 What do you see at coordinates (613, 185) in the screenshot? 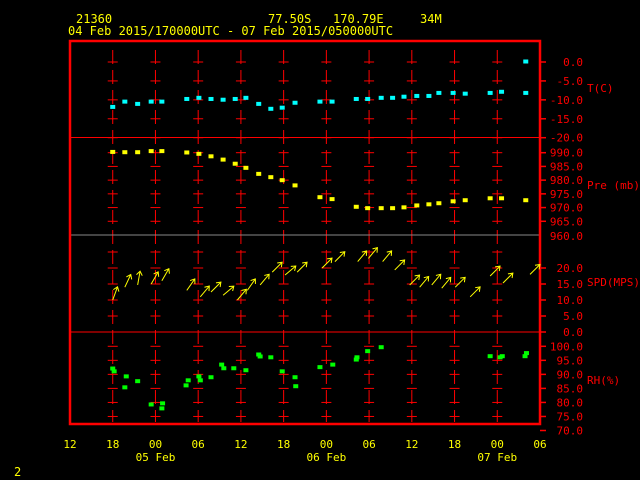
I see `y-axis-label: Pre (mb)` at bounding box center [613, 185].